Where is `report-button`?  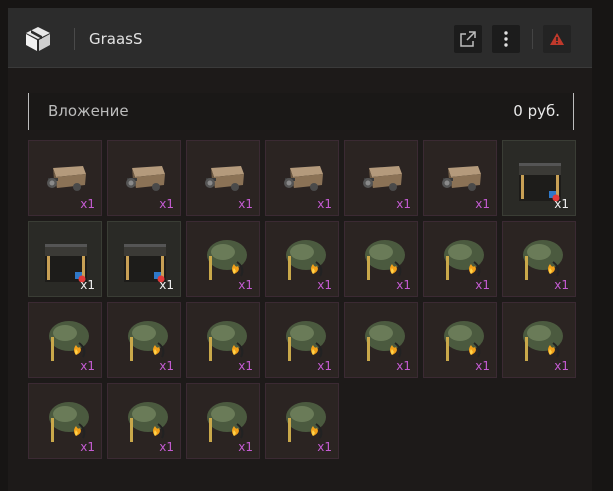 report-button is located at coordinates (557, 39).